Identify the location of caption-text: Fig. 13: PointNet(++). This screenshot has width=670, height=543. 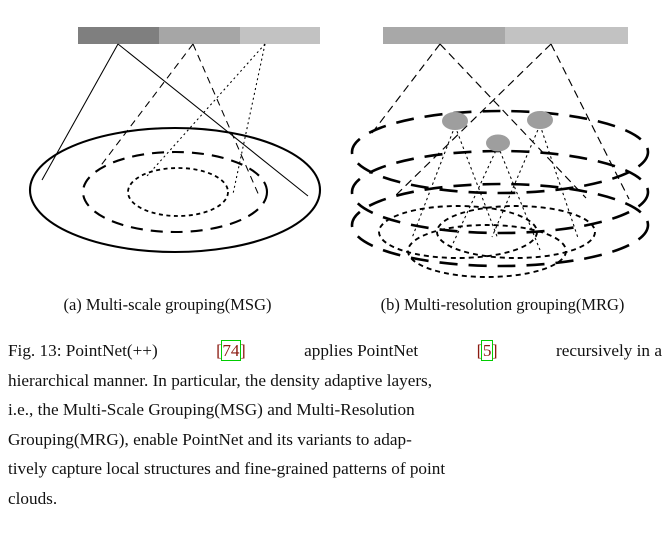
(83, 350).